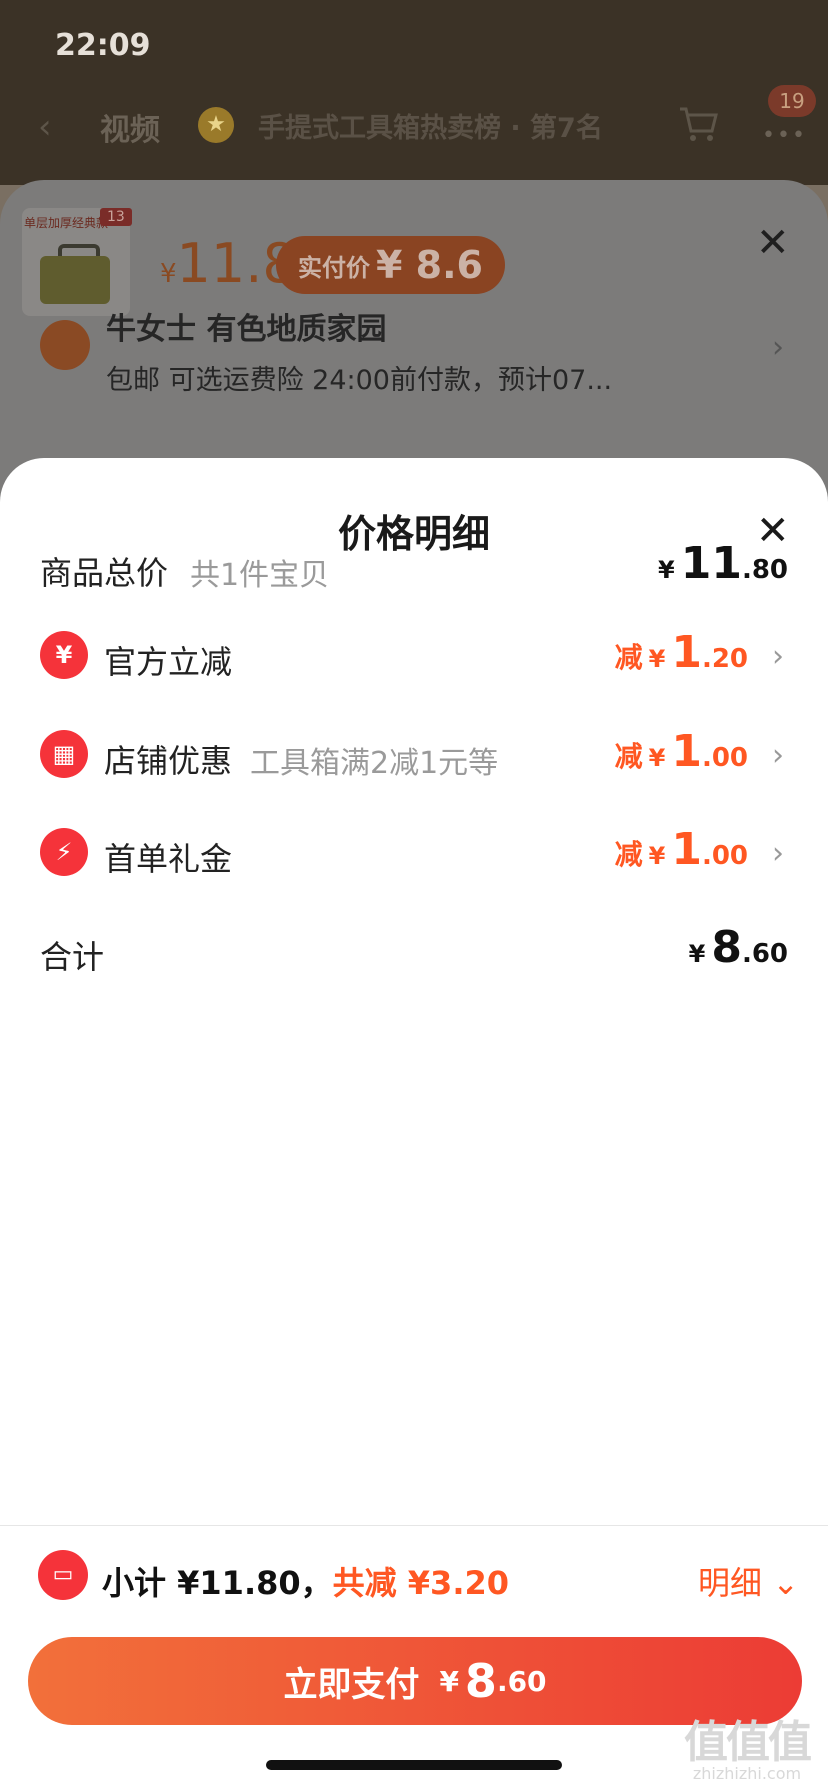 Image resolution: width=828 pixels, height=1792 pixels. I want to click on close-icon: ✕, so click(773, 243).